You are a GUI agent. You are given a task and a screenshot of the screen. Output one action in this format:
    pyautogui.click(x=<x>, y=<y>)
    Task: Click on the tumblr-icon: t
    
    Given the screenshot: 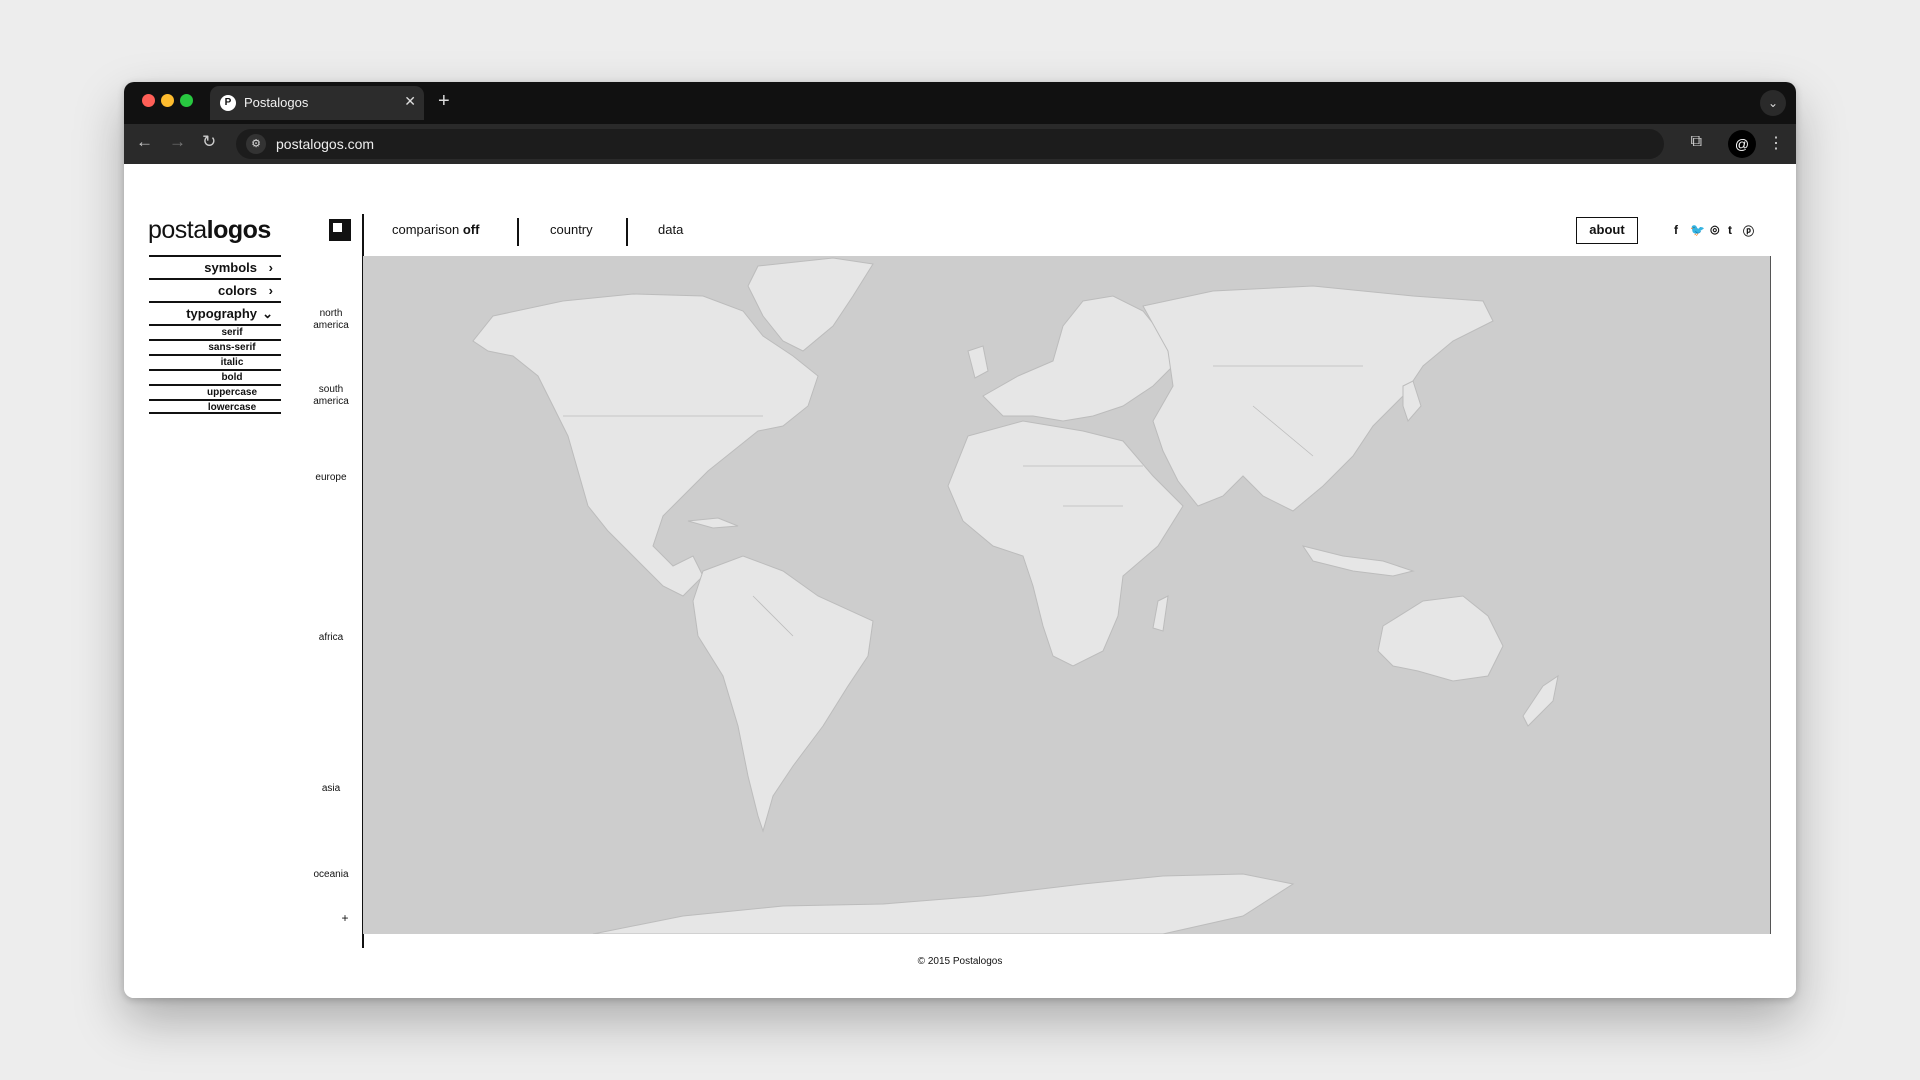 What is the action you would take?
    pyautogui.click(x=1730, y=230)
    